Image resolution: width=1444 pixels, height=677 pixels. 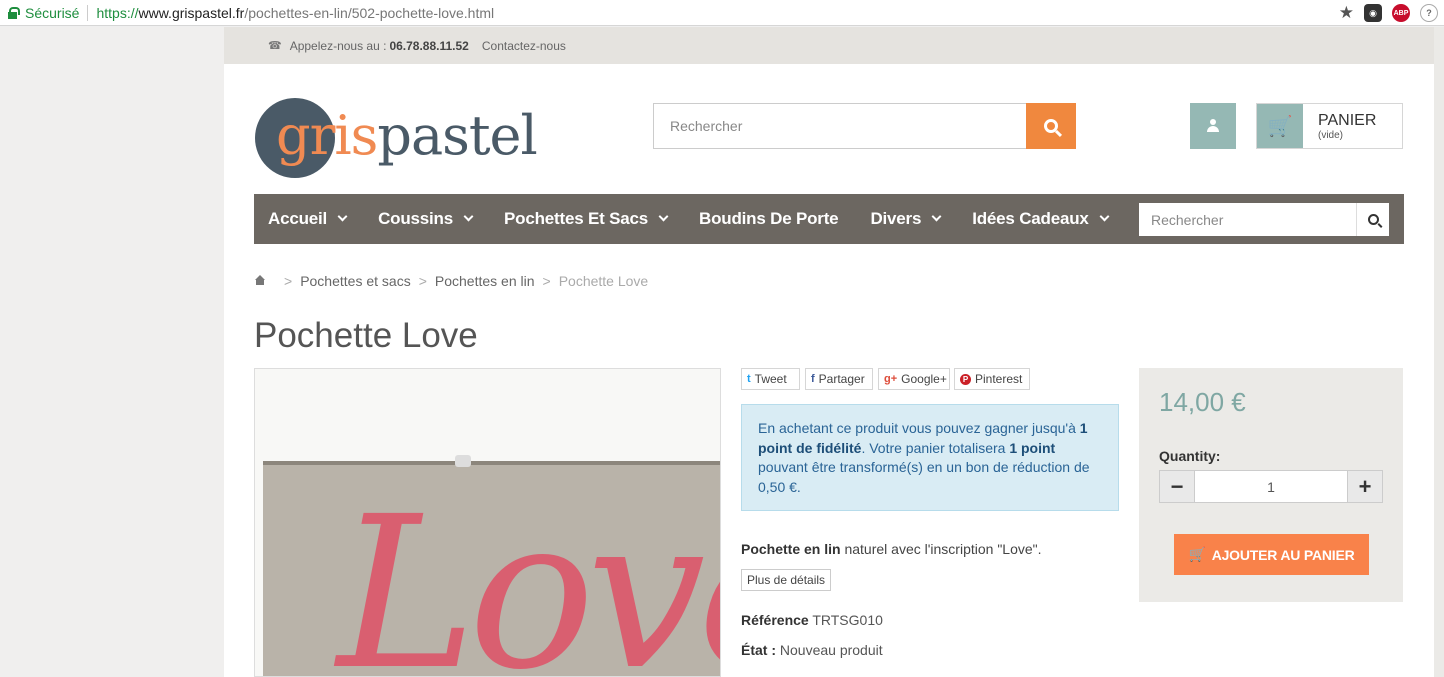 I want to click on product-condition: État : Nouveau produit, so click(x=812, y=650).